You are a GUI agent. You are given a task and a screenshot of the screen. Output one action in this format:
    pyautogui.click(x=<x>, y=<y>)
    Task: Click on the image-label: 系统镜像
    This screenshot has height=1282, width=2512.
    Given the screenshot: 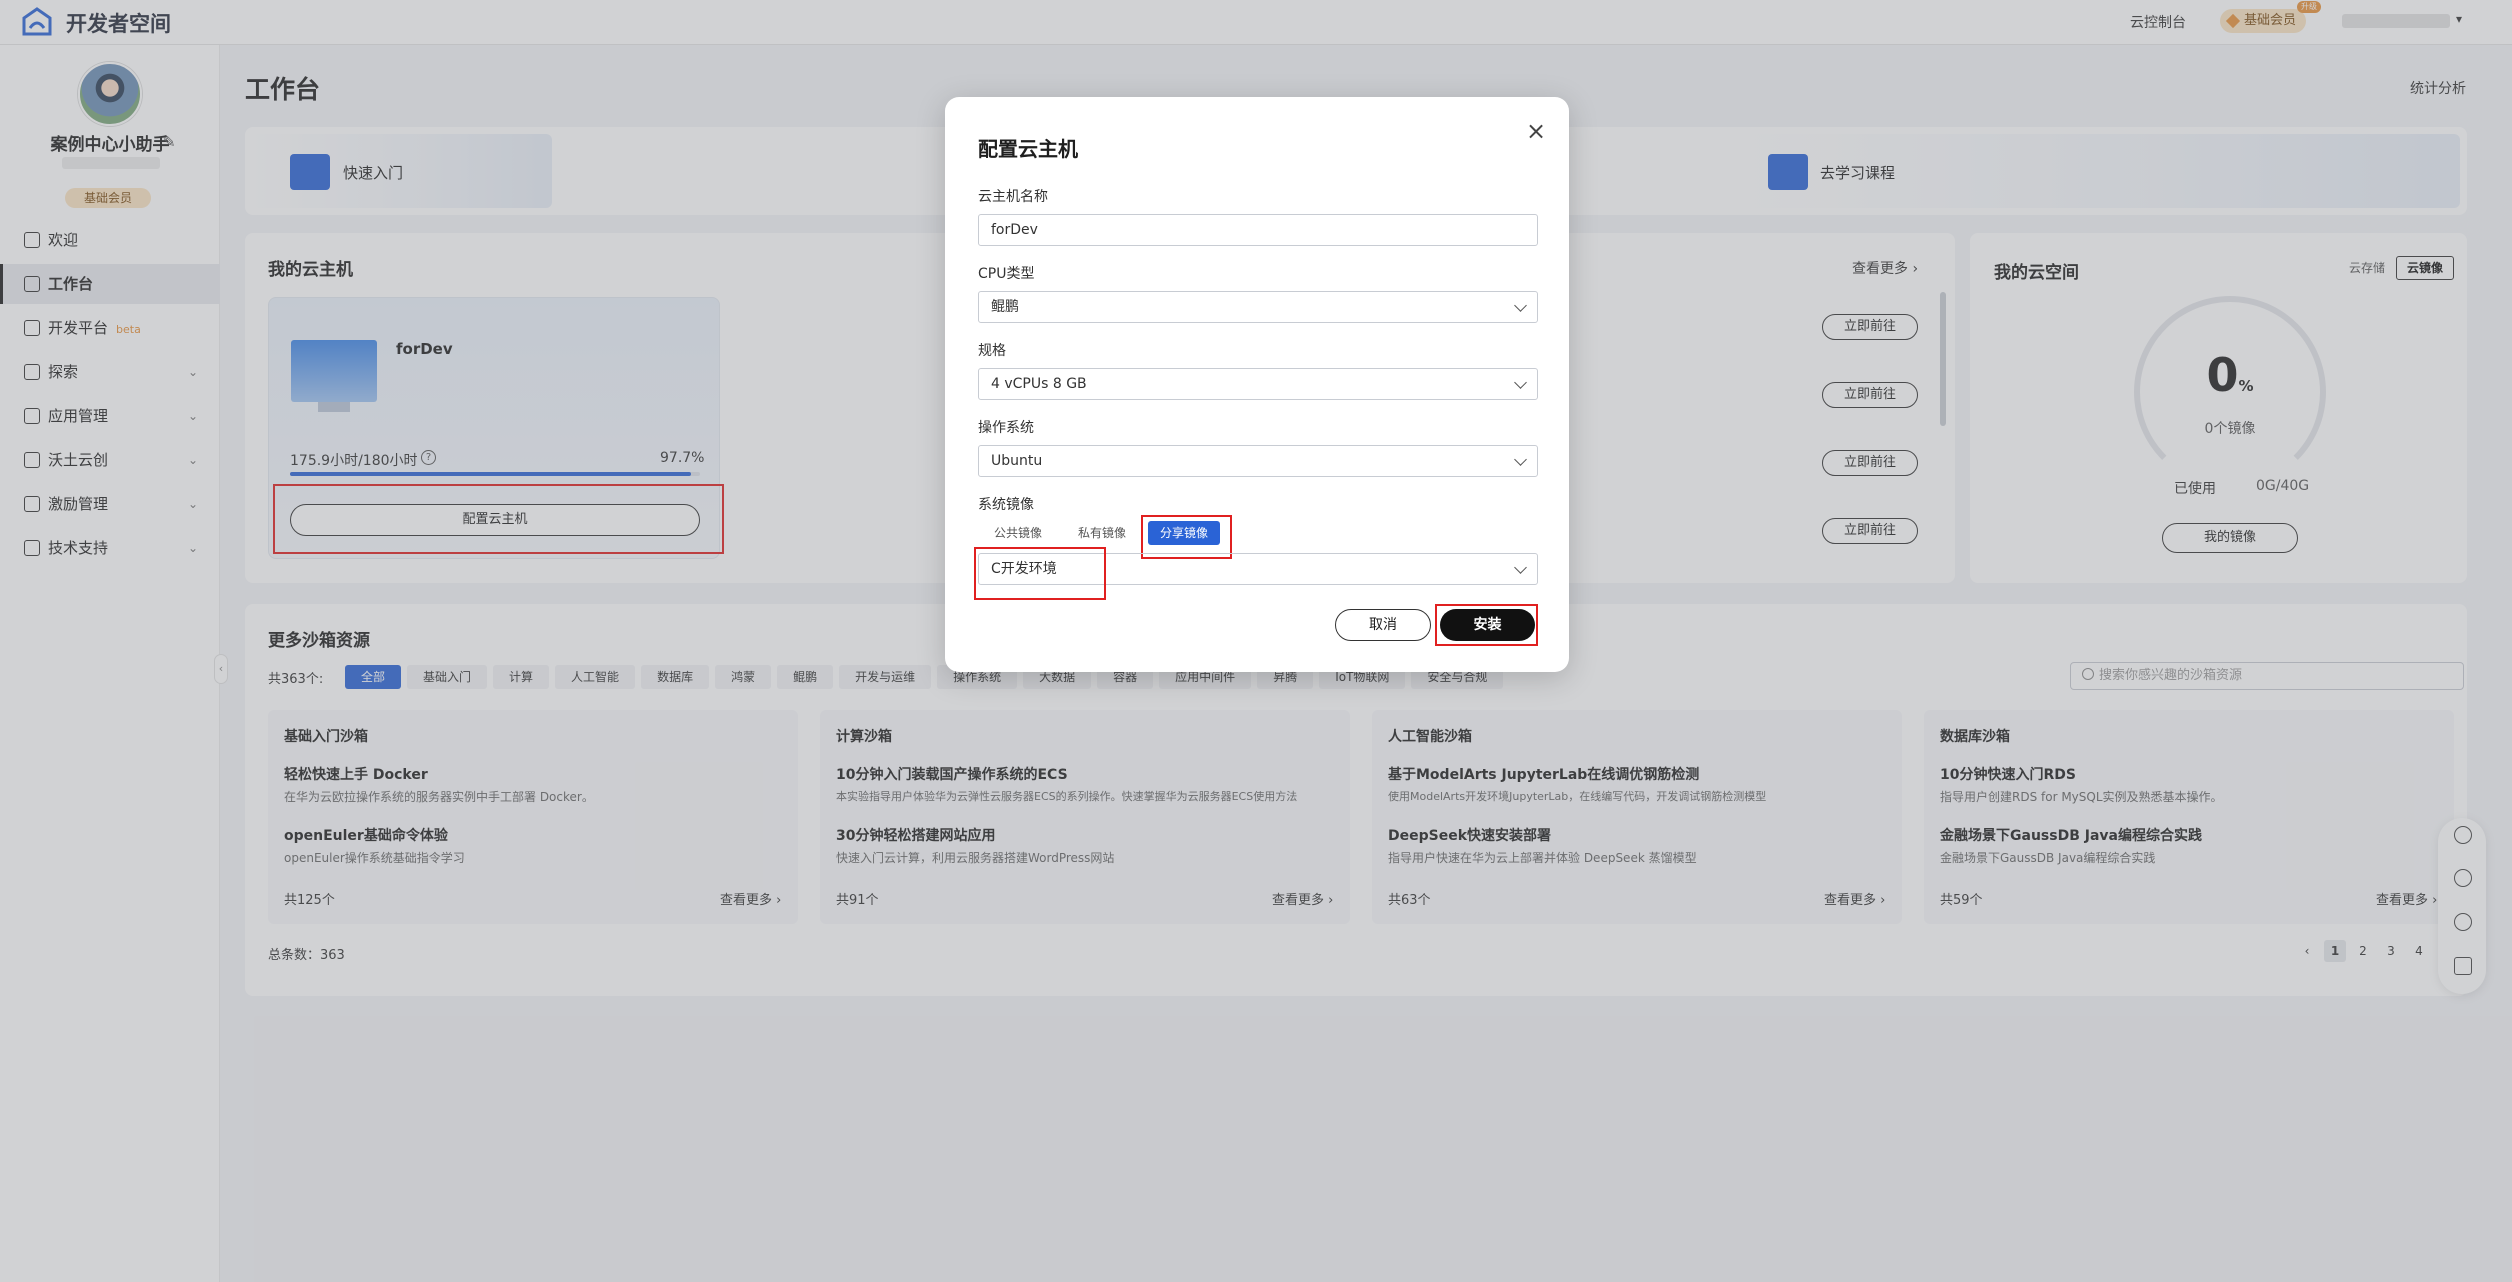 What is the action you would take?
    pyautogui.click(x=1006, y=505)
    